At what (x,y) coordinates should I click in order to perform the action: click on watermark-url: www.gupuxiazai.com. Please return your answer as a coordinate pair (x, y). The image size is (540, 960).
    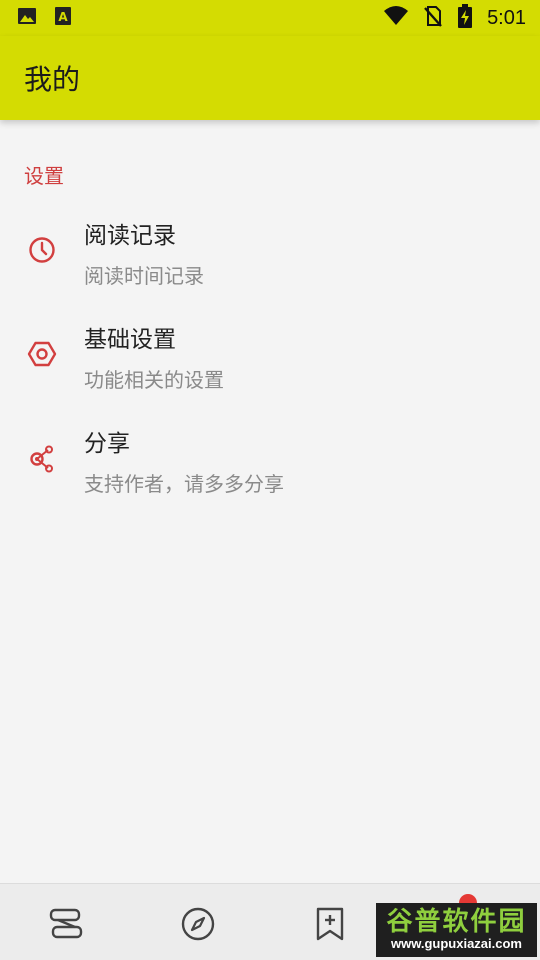
    Looking at the image, I should click on (456, 943).